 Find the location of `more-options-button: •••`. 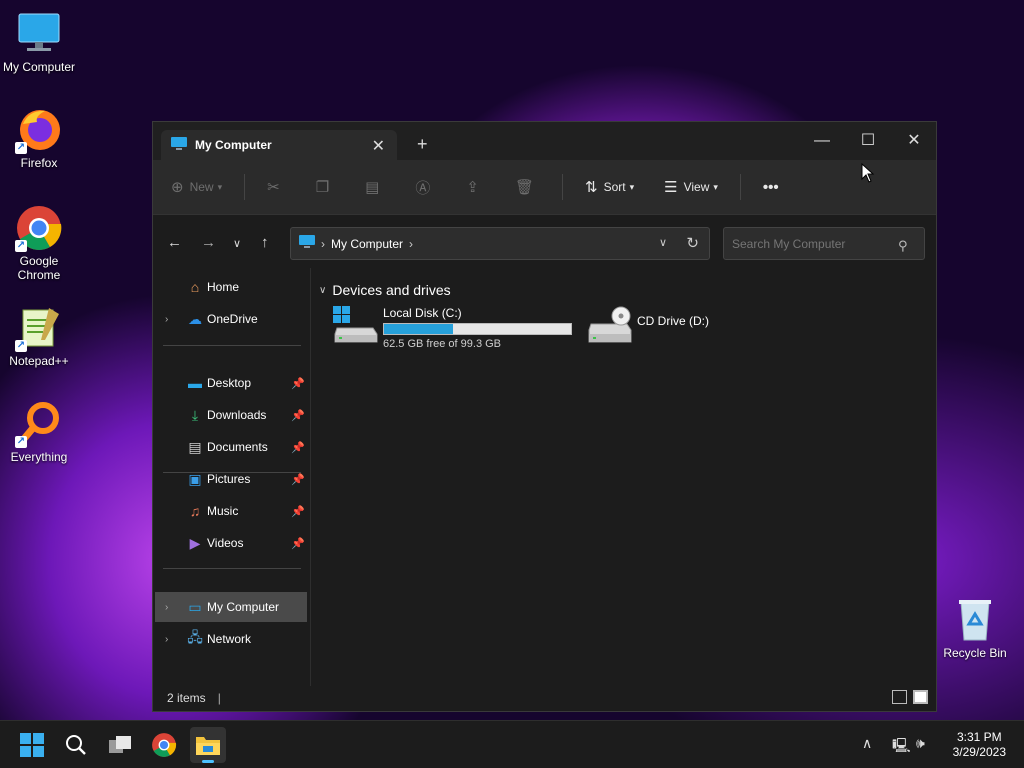

more-options-button: ••• is located at coordinates (774, 187).